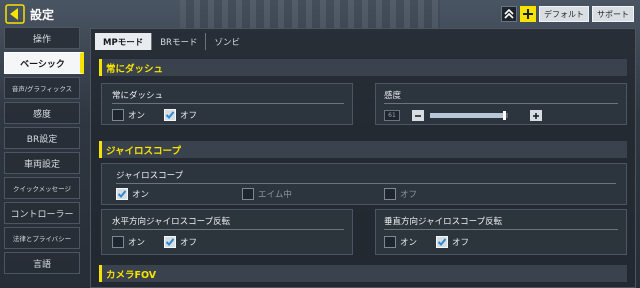  I want to click on add-button, so click(528, 14).